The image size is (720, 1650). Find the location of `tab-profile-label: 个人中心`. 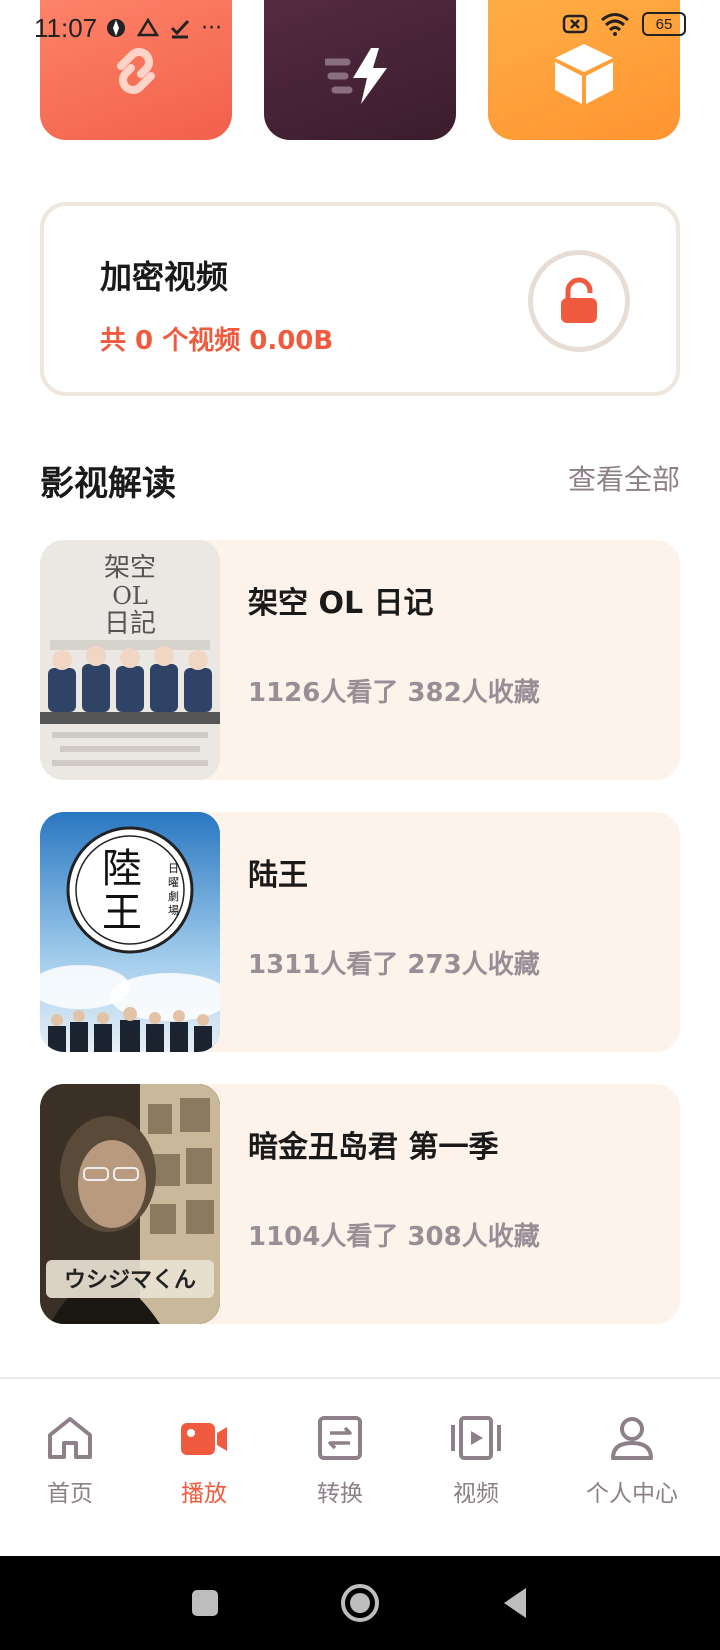

tab-profile-label: 个人中心 is located at coordinates (632, 1494).